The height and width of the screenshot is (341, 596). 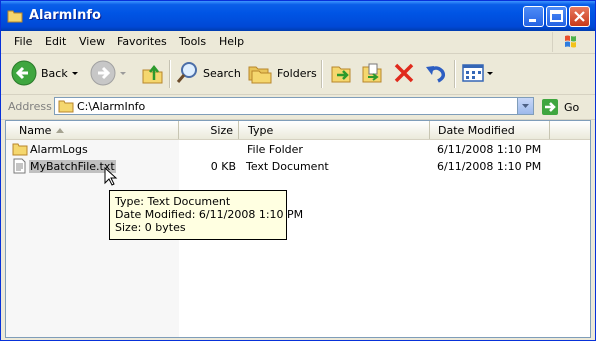 What do you see at coordinates (209, 130) in the screenshot?
I see `column-header-size: Size` at bounding box center [209, 130].